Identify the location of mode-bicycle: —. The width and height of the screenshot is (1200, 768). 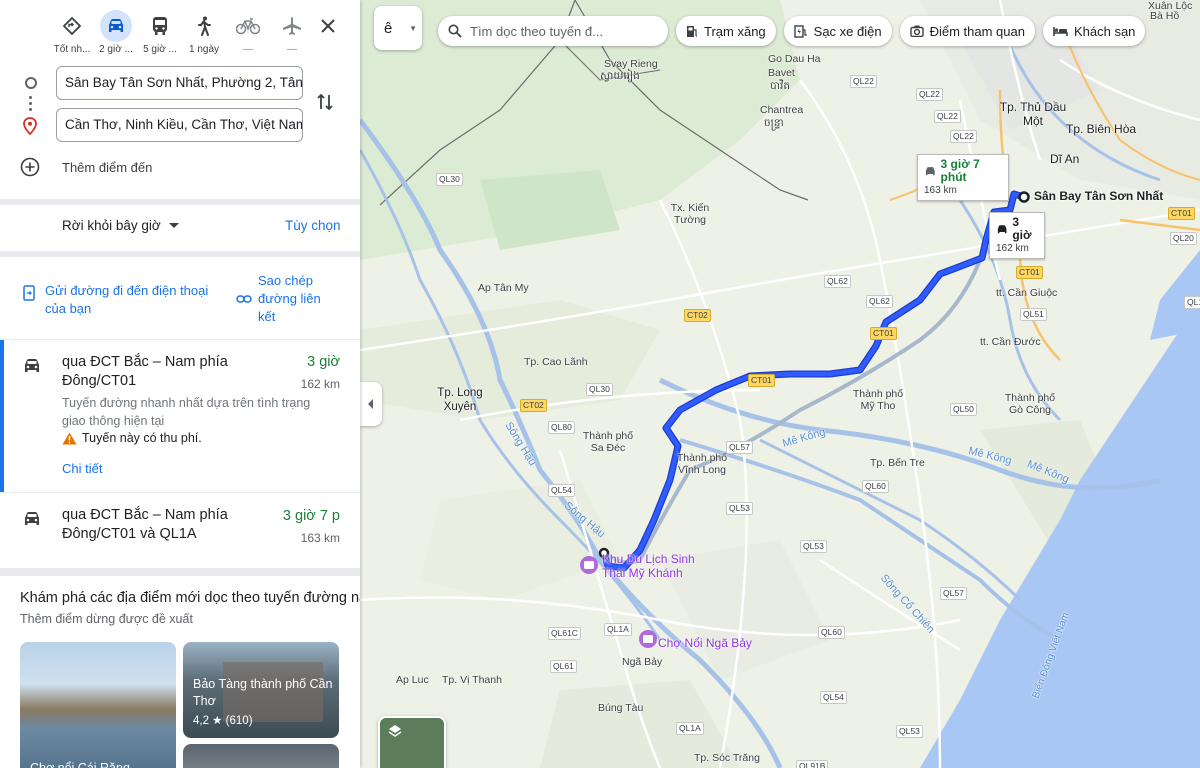
(248, 34).